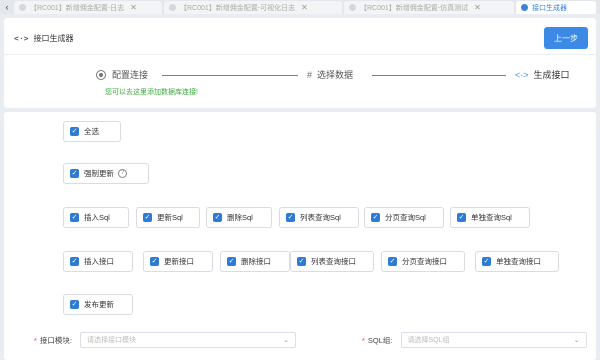  I want to click on checkbox-label: 删除接口, so click(256, 261).